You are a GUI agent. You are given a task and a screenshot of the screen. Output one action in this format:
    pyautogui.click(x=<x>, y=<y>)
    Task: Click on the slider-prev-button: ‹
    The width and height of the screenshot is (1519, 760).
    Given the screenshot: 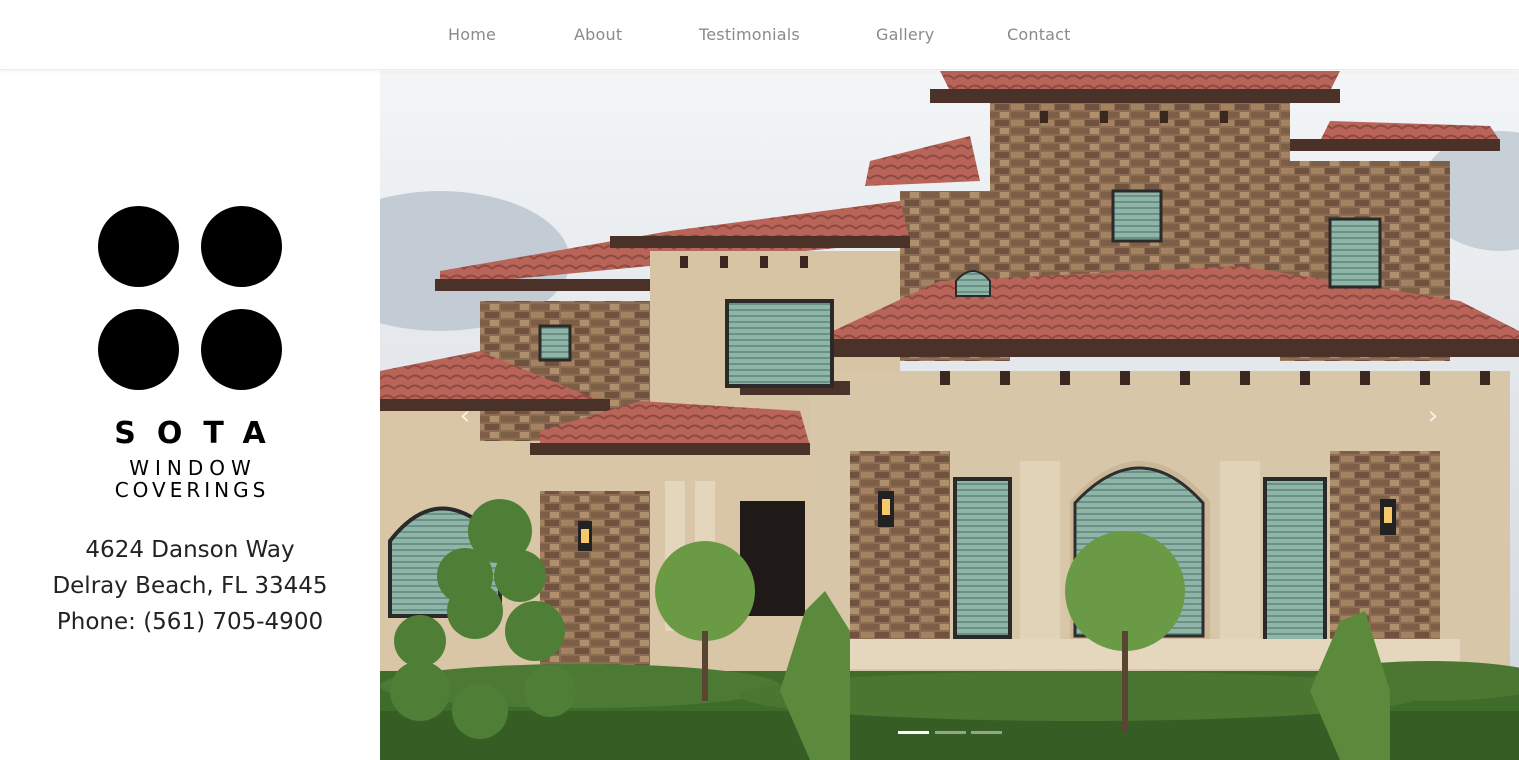 What is the action you would take?
    pyautogui.click(x=465, y=416)
    